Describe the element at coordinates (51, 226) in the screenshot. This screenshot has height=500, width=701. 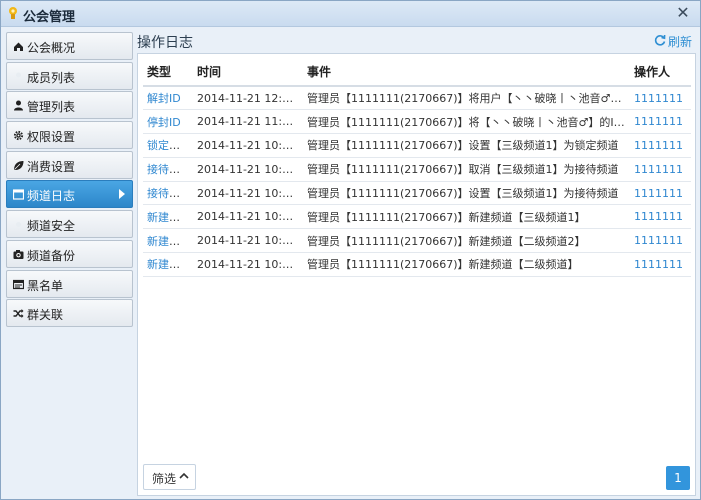
I see `sidebar-item-label: 频道安全` at that location.